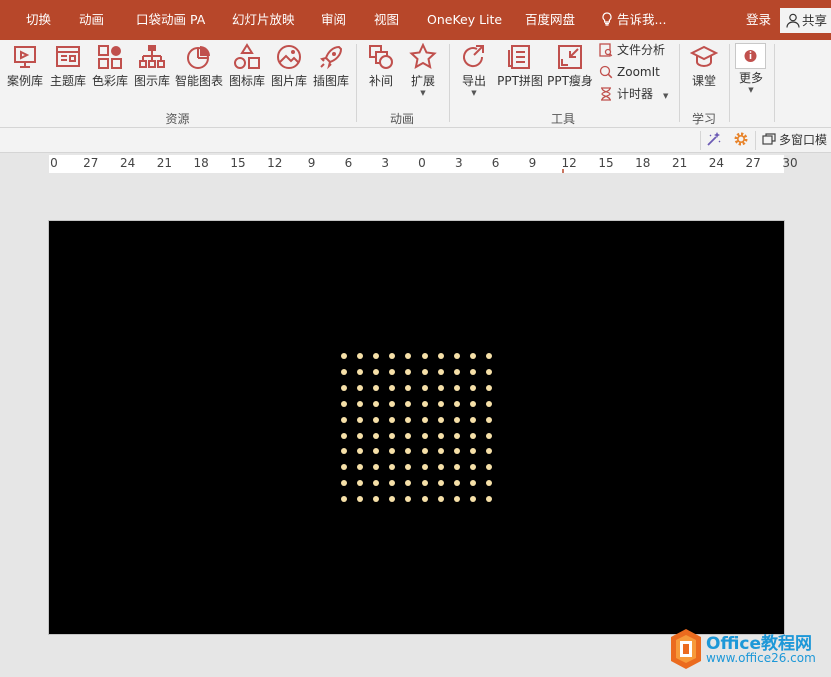 This screenshot has height=677, width=831. What do you see at coordinates (333, 20) in the screenshot?
I see `tab-review: 审阅` at bounding box center [333, 20].